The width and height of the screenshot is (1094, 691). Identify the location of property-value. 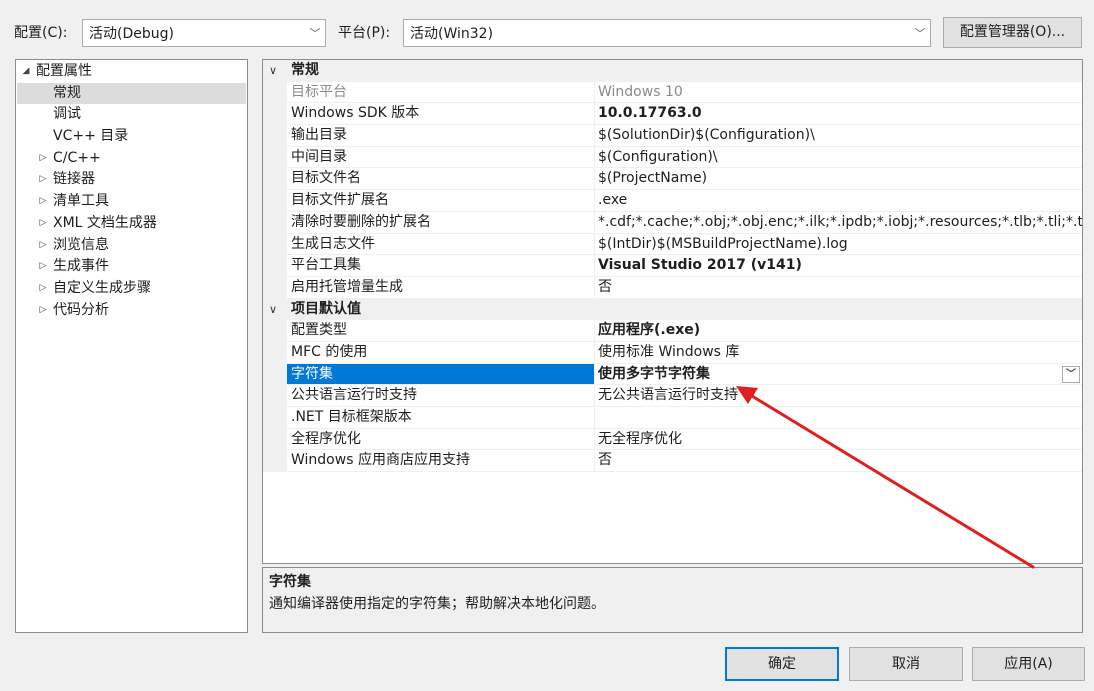
(838, 418).